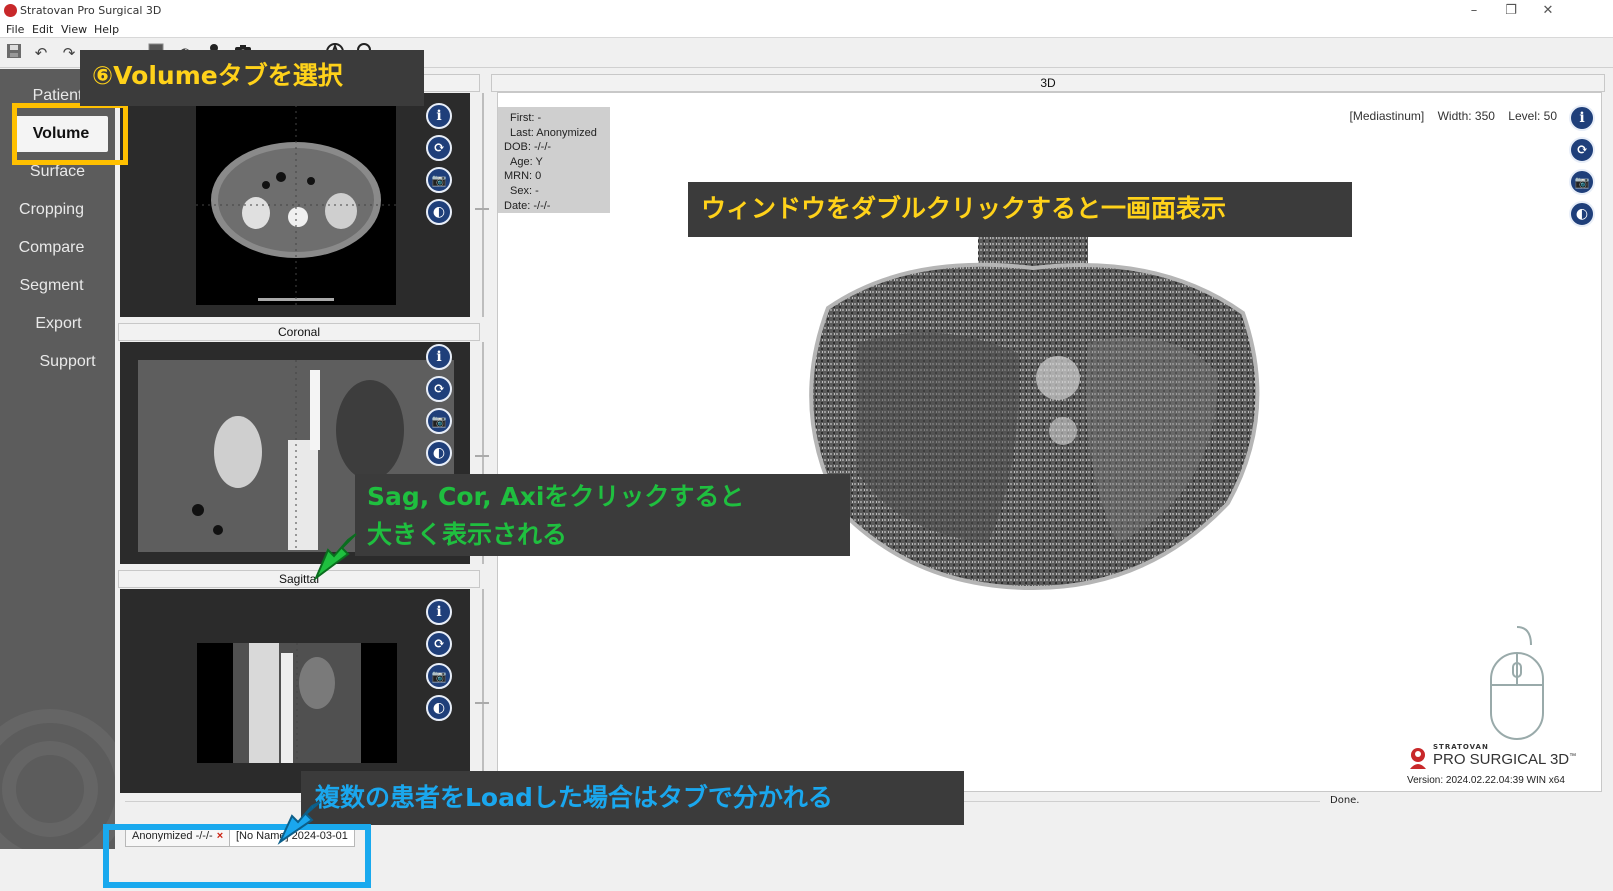 The image size is (1613, 891). What do you see at coordinates (528, 147) in the screenshot?
I see `patient-dob: DOB: -/-/-` at bounding box center [528, 147].